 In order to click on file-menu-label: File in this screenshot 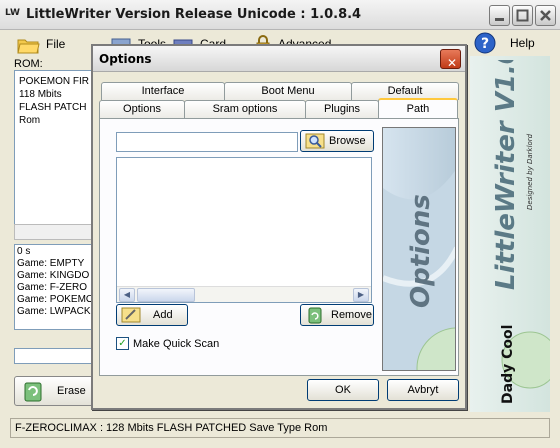, I will do `click(56, 44)`.